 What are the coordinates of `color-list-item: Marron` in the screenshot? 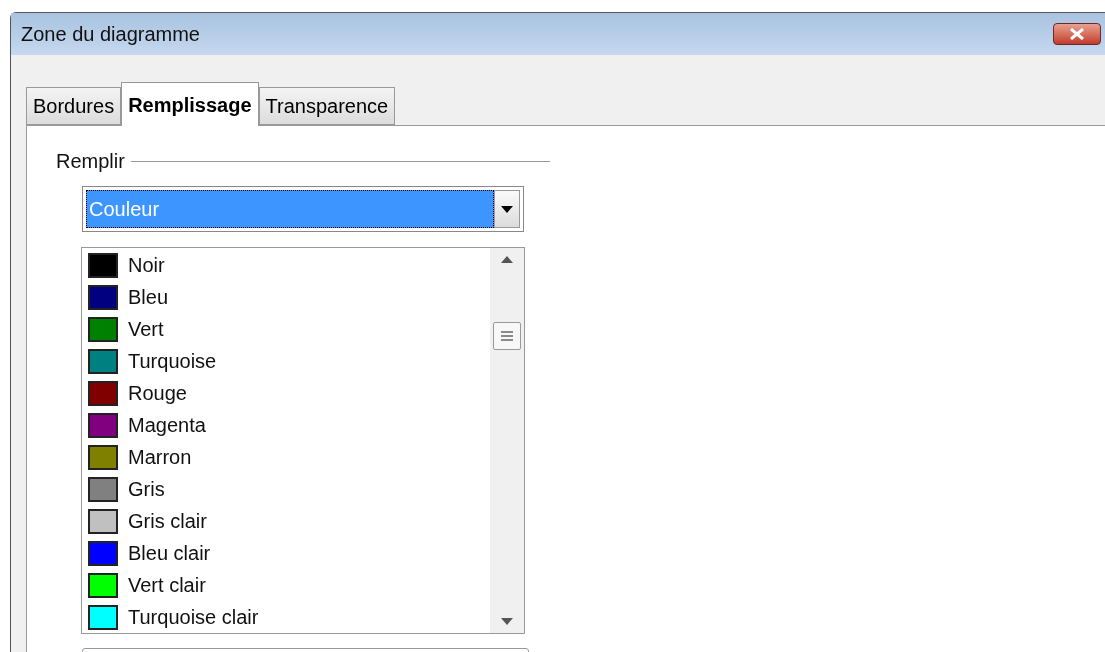 It's located at (289, 457).